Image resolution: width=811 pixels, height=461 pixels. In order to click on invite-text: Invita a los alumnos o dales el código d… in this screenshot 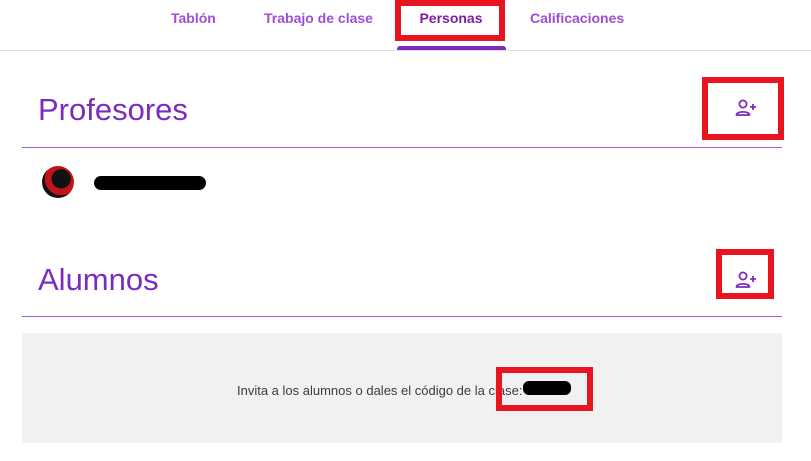, I will do `click(380, 390)`.